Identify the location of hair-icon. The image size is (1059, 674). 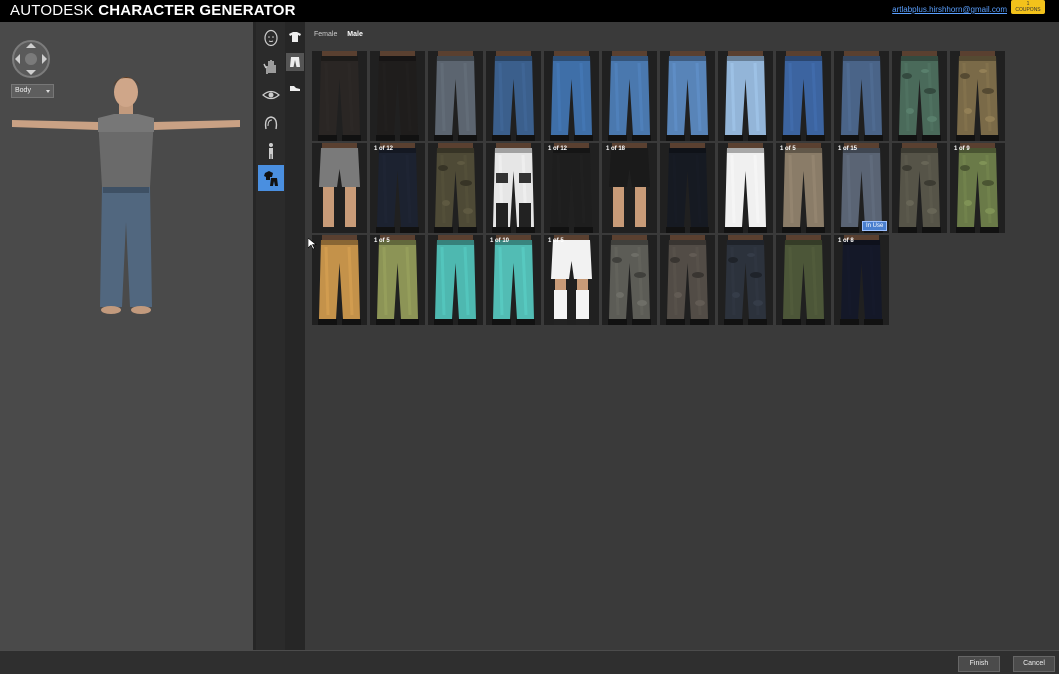
(271, 123).